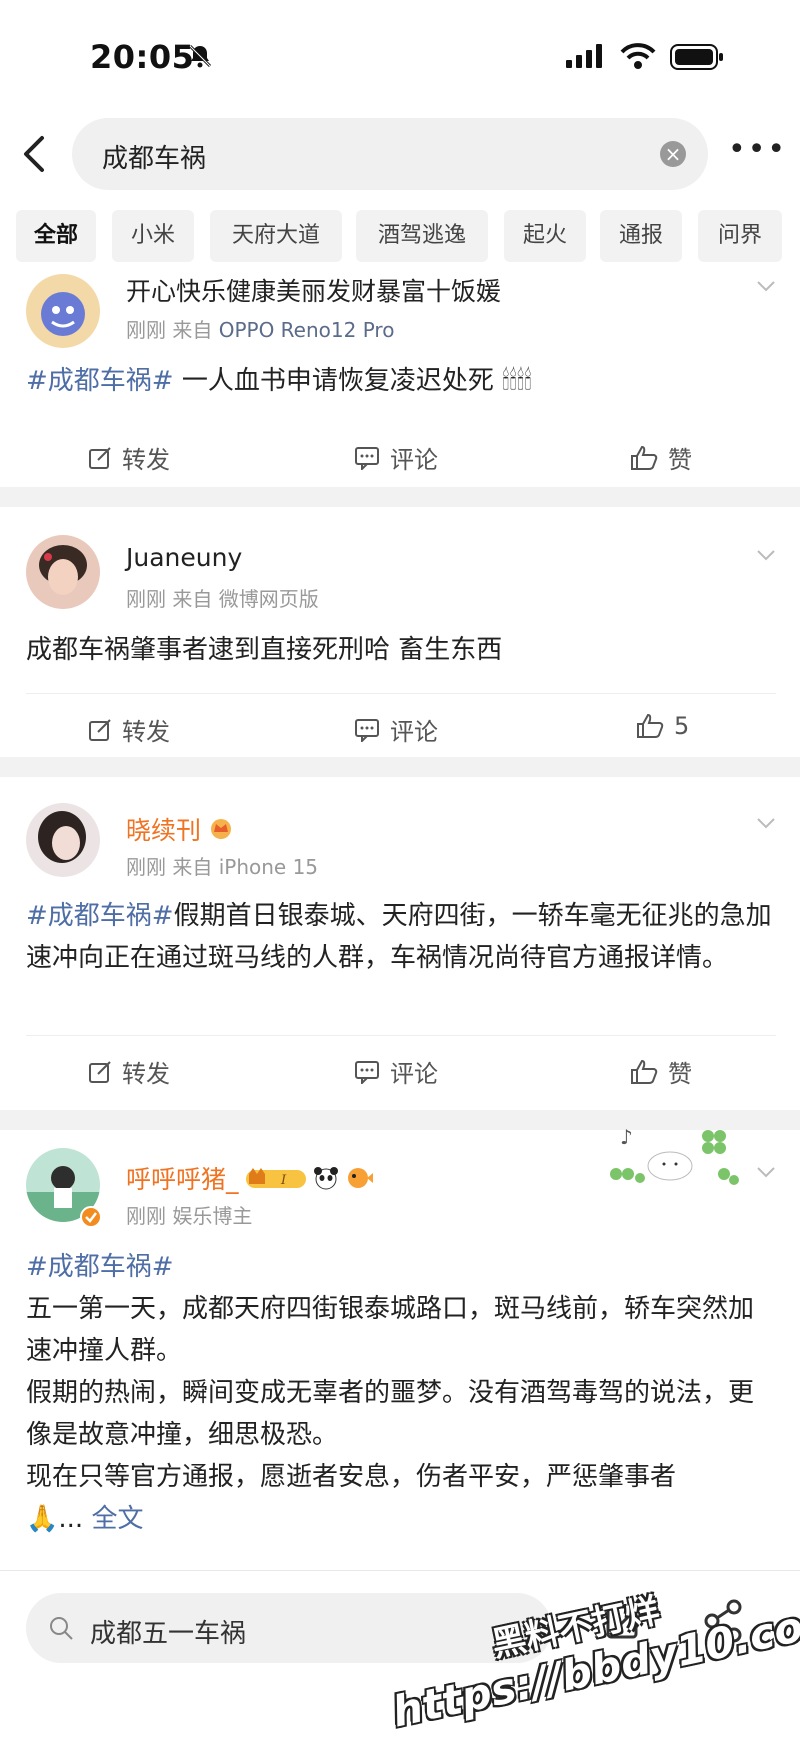  Describe the element at coordinates (289, 1628) in the screenshot. I see `related-search-input: 成都五一车祸` at that location.